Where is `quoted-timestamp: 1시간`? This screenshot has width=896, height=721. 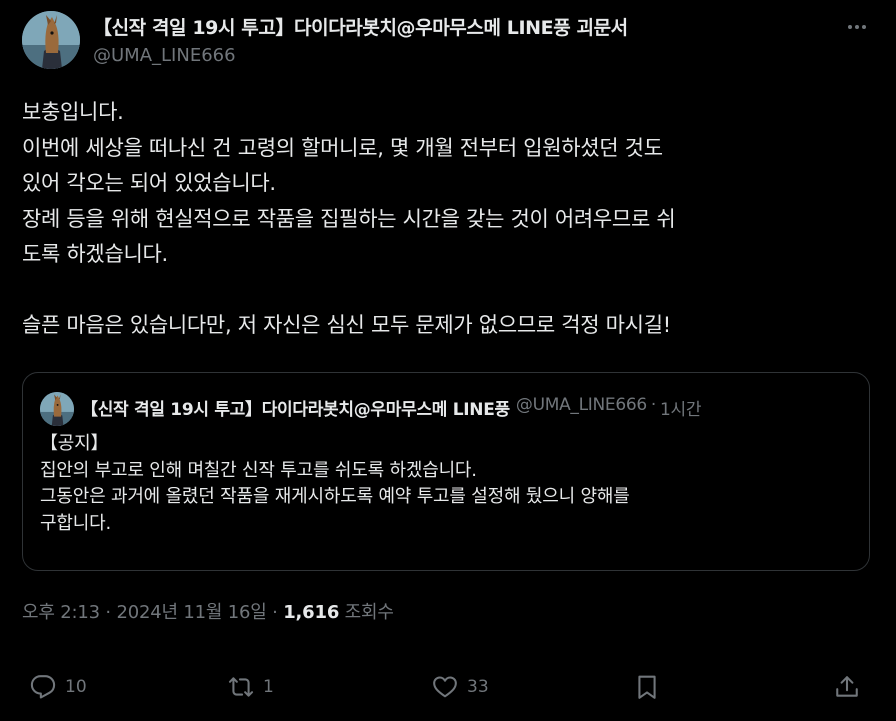
quoted-timestamp: 1시간 is located at coordinates (681, 410).